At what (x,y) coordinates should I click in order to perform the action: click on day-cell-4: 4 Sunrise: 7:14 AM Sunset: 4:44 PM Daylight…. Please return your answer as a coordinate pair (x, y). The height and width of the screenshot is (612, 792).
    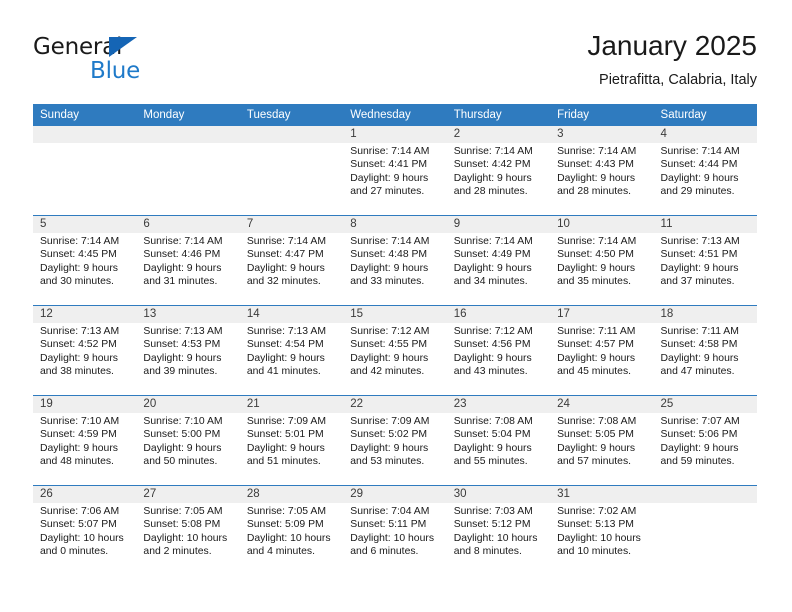
    Looking at the image, I should click on (705, 170).